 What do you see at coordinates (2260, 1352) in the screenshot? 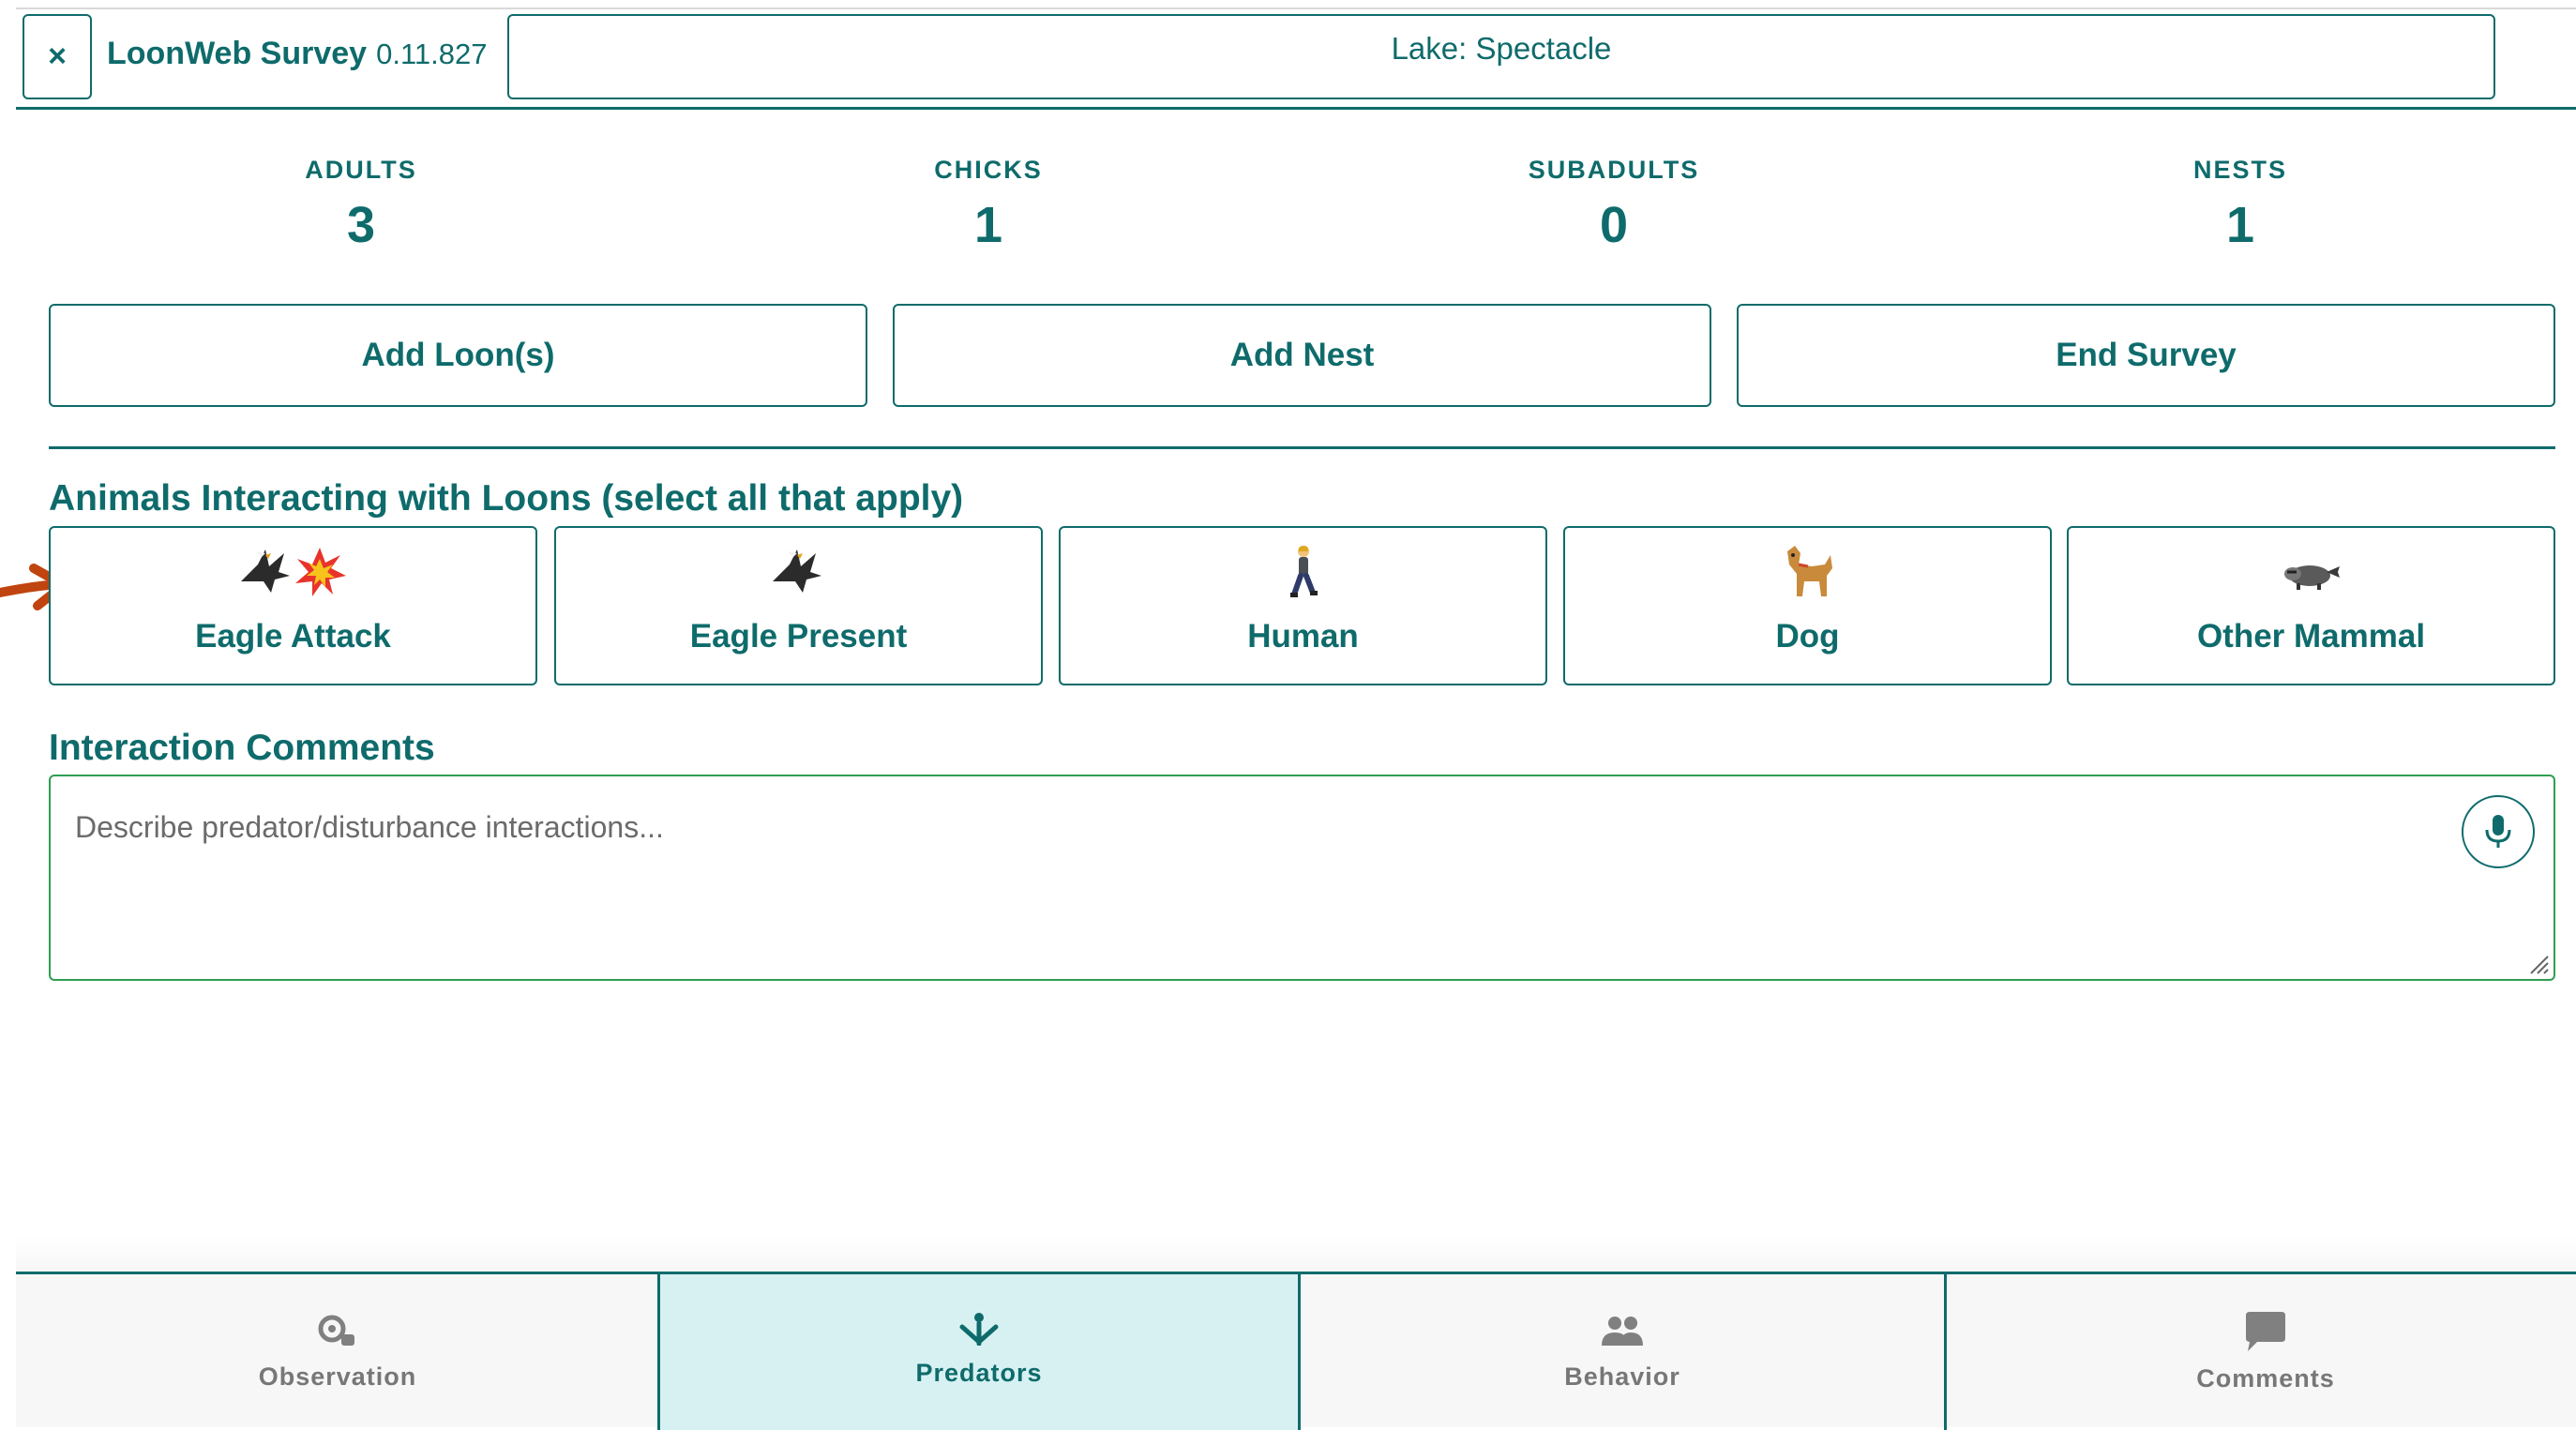
I see `tab-comments: Comments` at bounding box center [2260, 1352].